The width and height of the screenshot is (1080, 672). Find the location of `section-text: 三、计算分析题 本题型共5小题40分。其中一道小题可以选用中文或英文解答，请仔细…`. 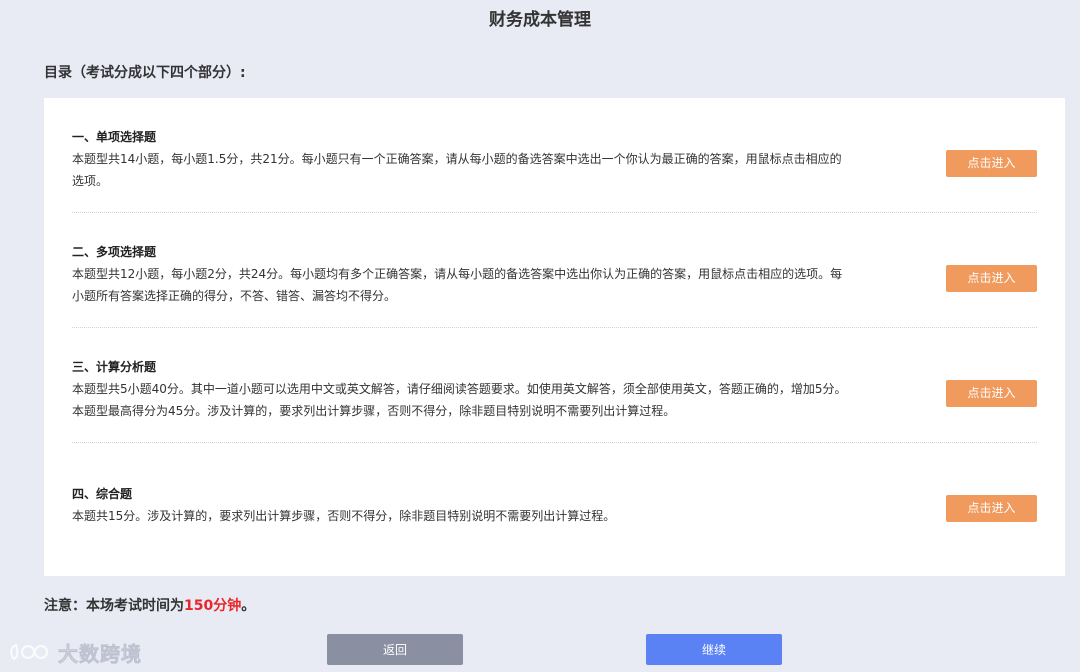

section-text: 三、计算分析题 本题型共5小题40分。其中一道小题可以选用中文或英文解答，请仔细… is located at coordinates (459, 390).